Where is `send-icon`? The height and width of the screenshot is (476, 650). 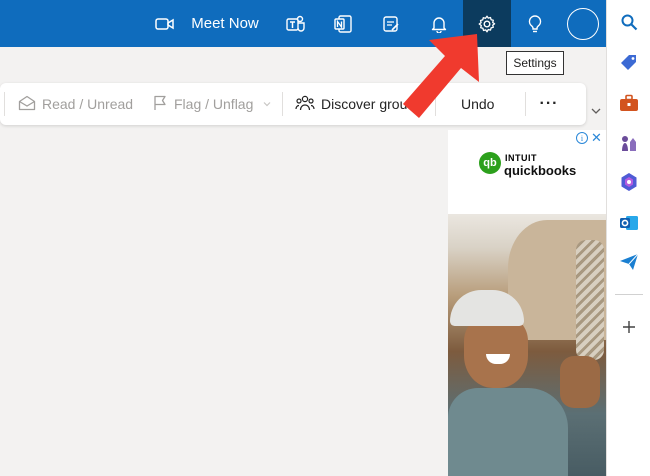
send-icon is located at coordinates (629, 262).